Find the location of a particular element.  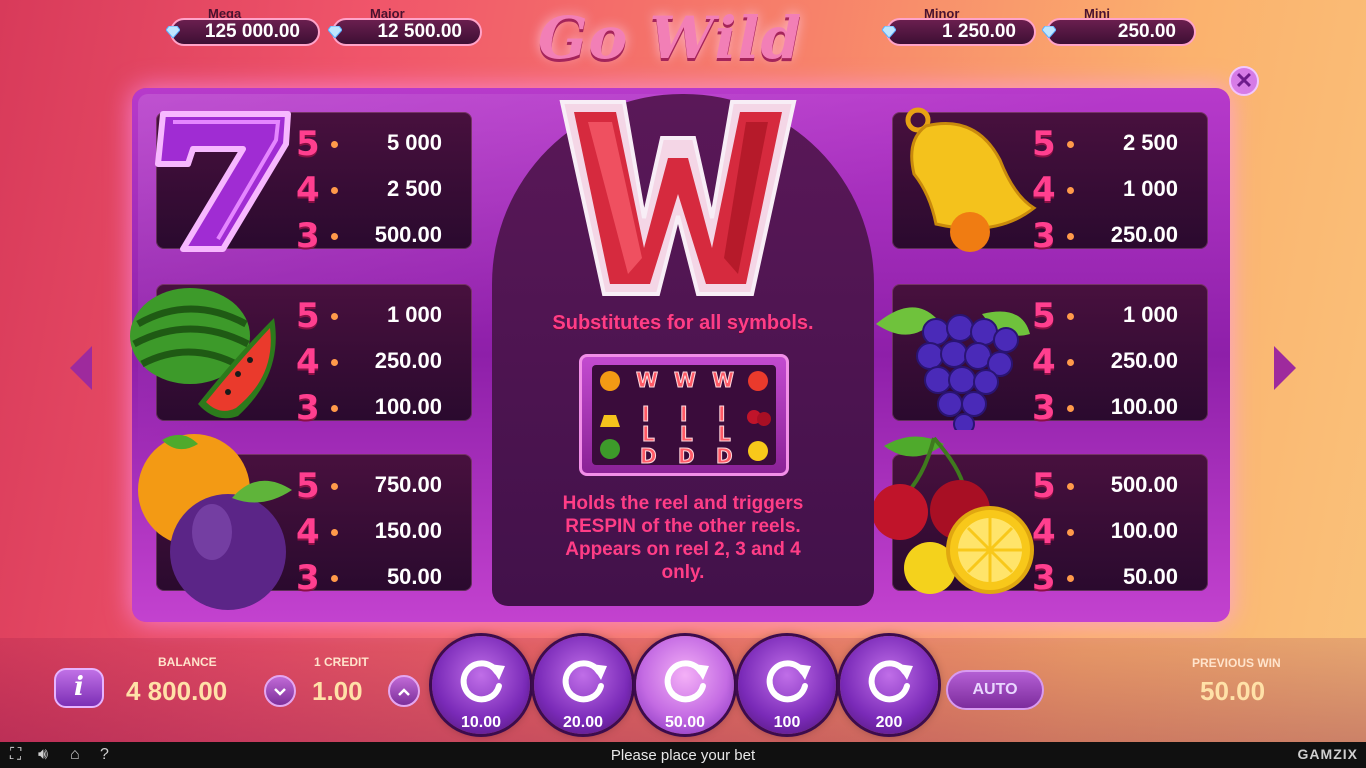

pay-row: 42 500 is located at coordinates (369, 190).